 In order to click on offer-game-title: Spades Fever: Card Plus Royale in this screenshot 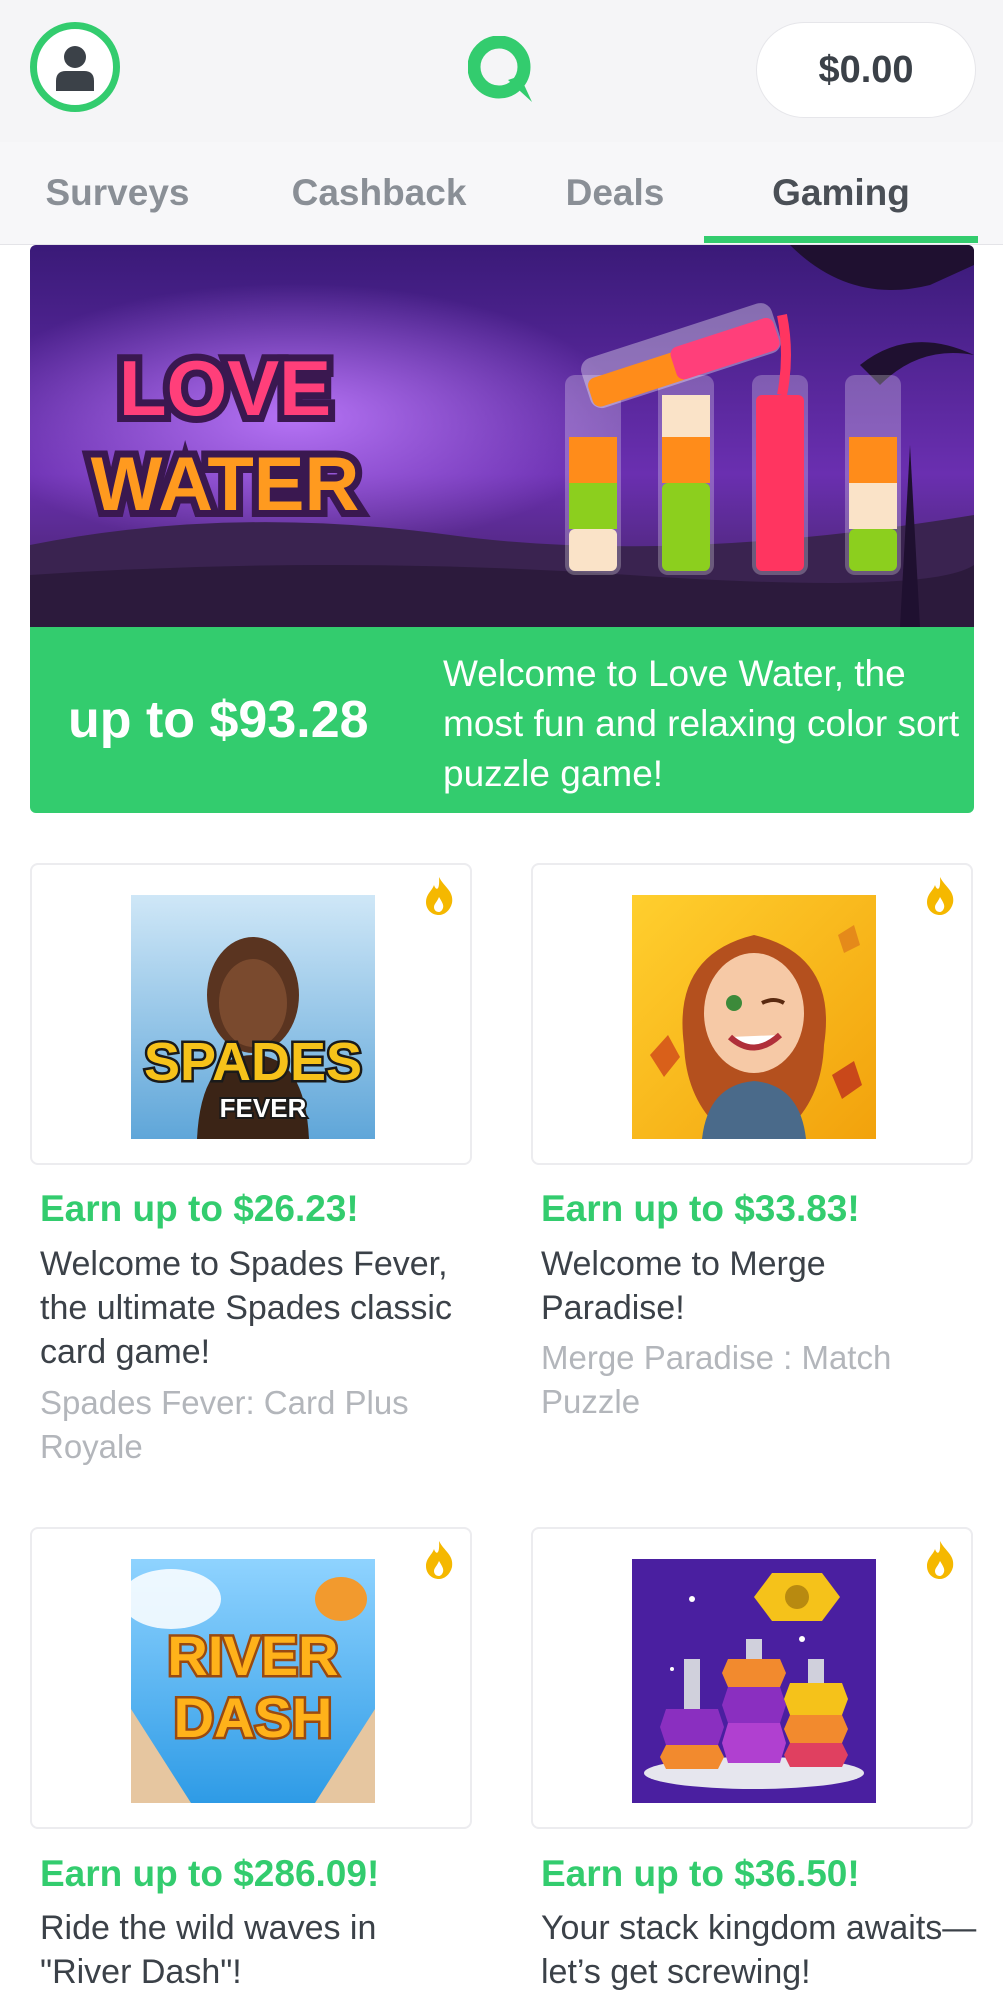, I will do `click(224, 1424)`.